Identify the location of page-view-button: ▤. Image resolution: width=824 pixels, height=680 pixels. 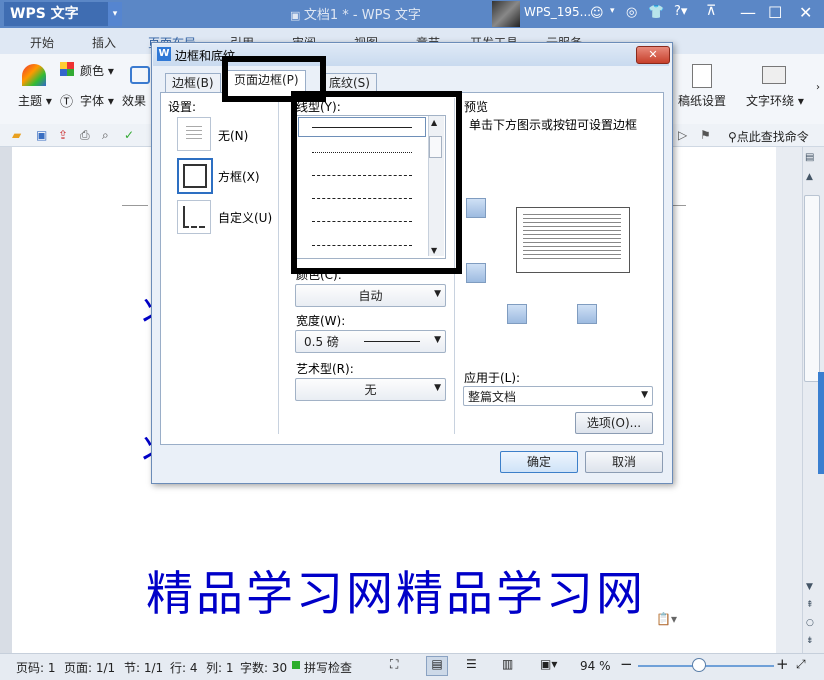
(437, 666).